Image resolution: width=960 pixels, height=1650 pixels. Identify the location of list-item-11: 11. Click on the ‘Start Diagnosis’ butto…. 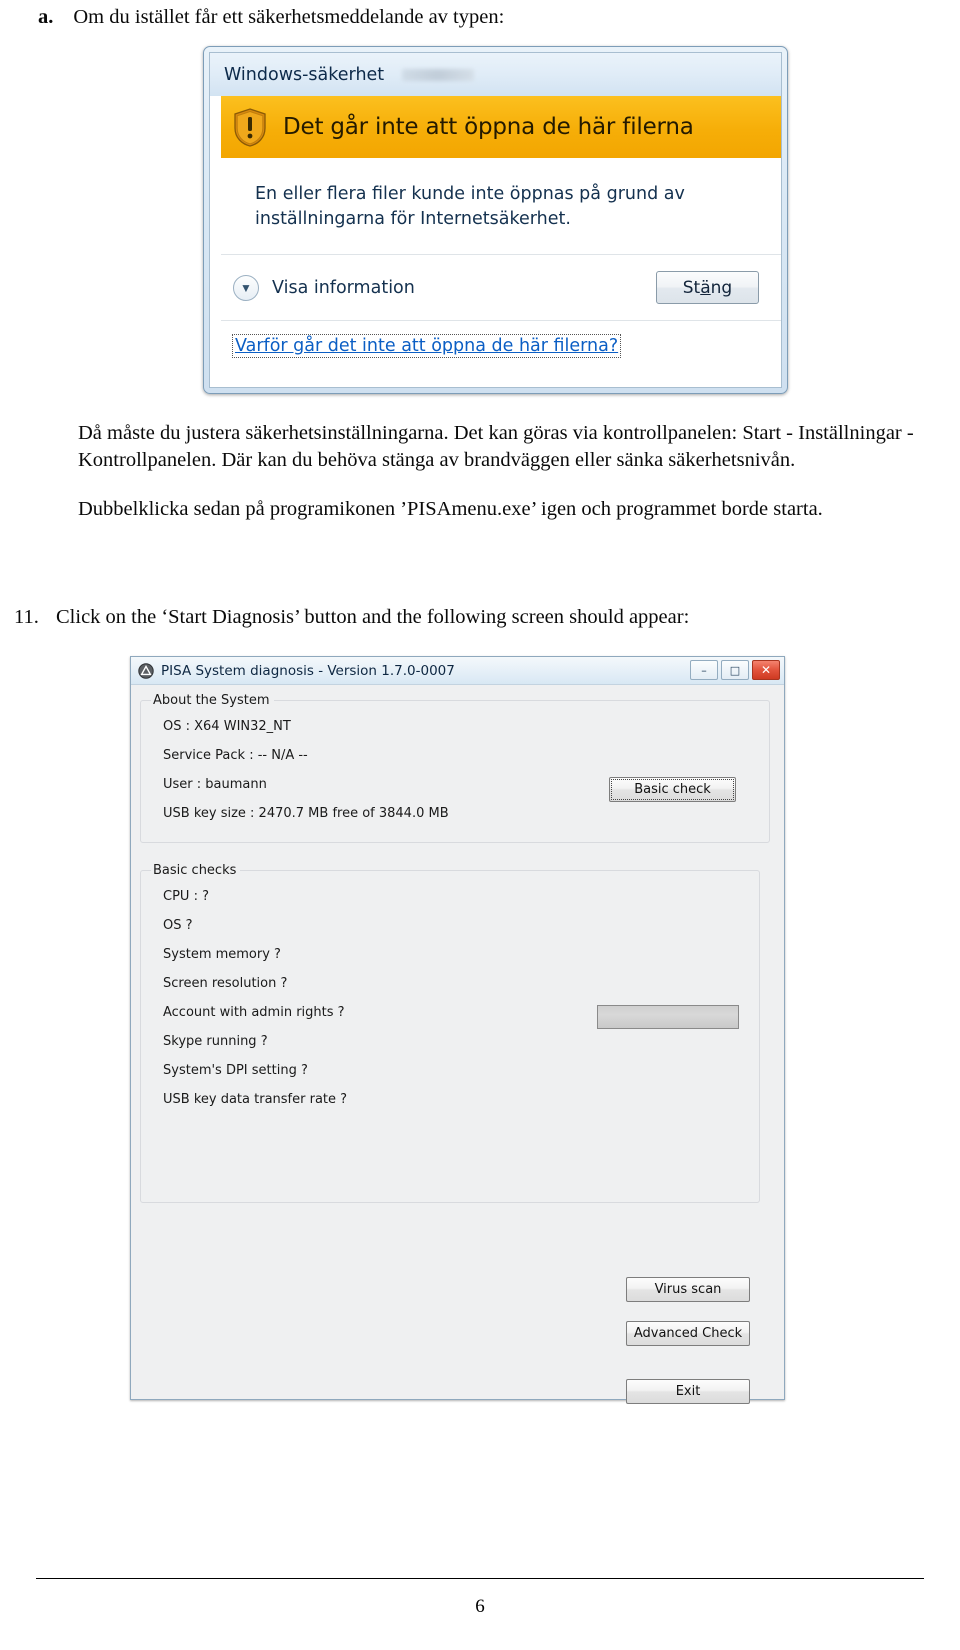
(474, 617).